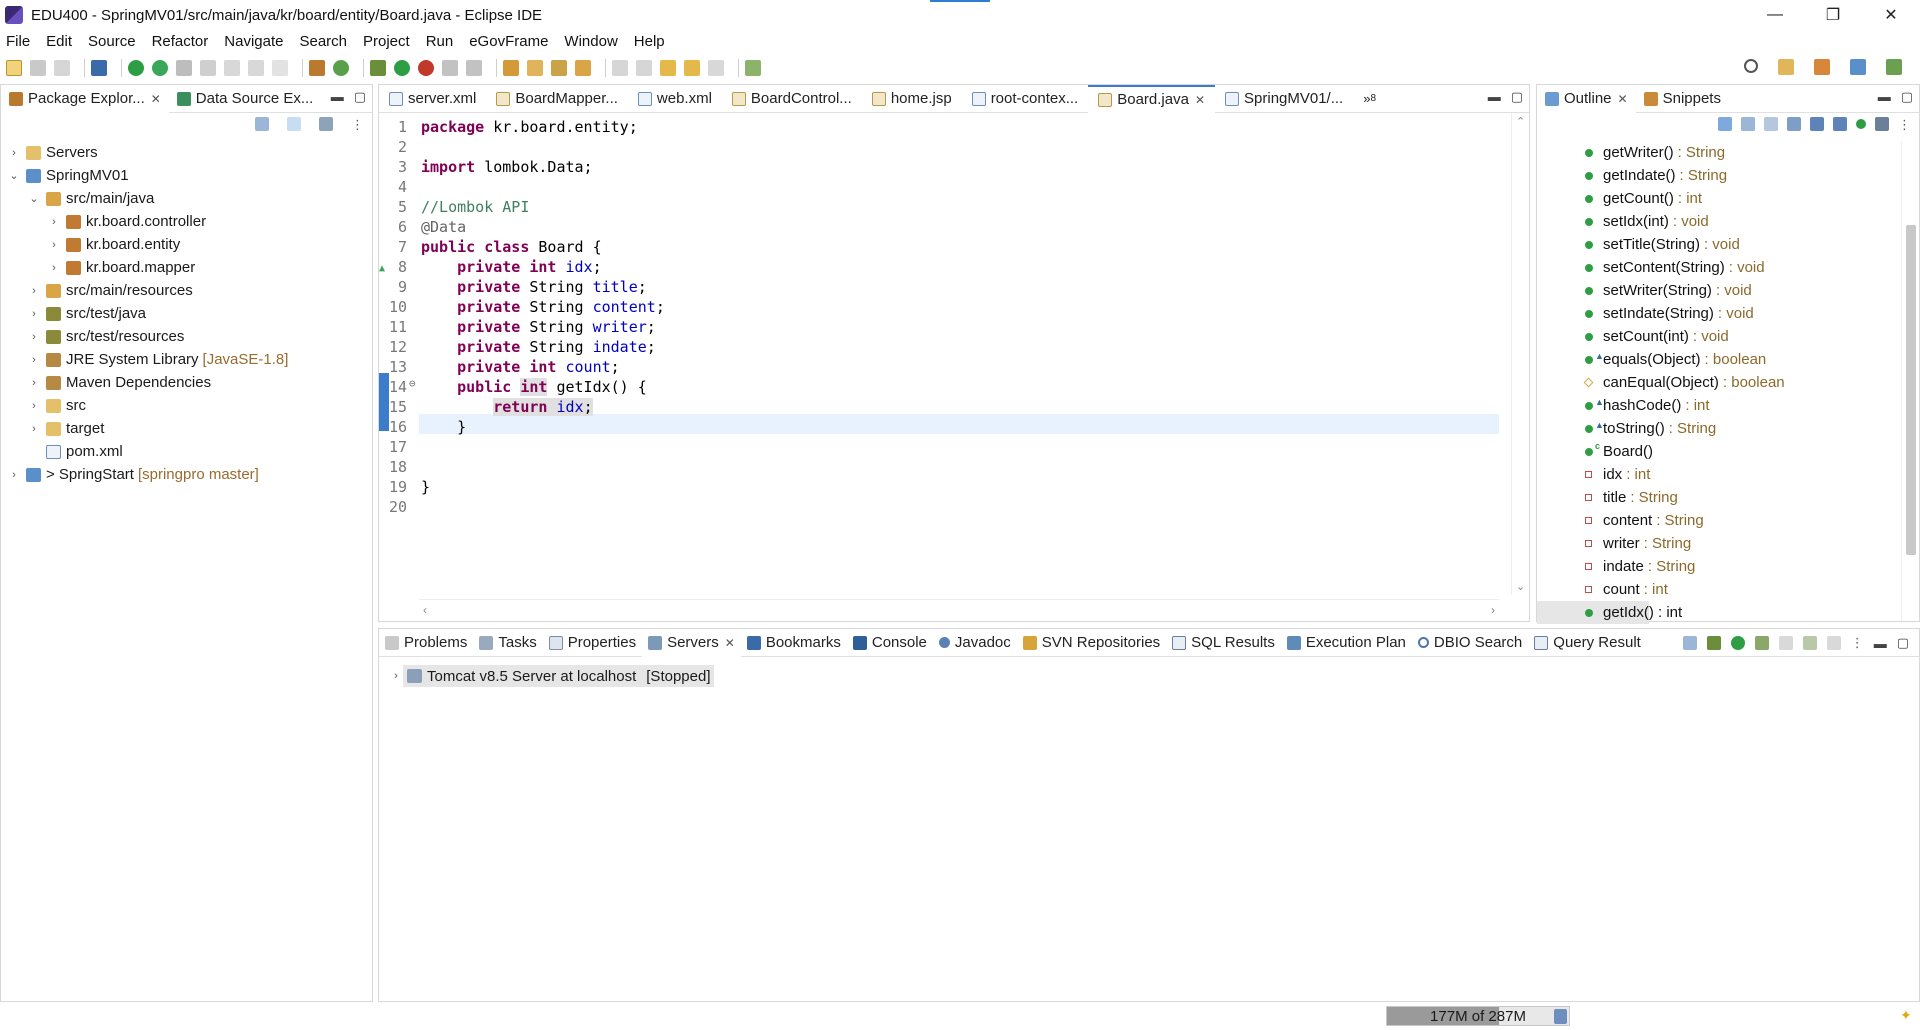 The height and width of the screenshot is (1030, 1920). I want to click on outline-item: setCount(int): void, so click(1718, 336).